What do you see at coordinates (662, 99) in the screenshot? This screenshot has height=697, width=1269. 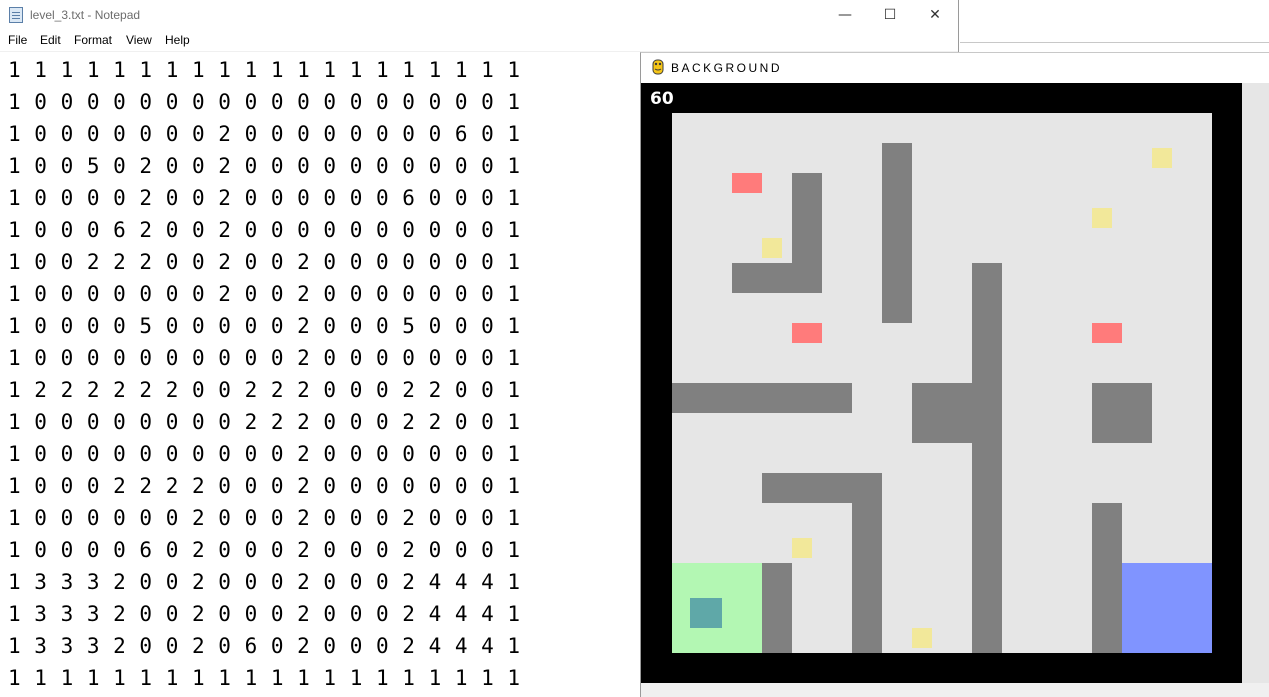 I see `fps-counter: 60` at bounding box center [662, 99].